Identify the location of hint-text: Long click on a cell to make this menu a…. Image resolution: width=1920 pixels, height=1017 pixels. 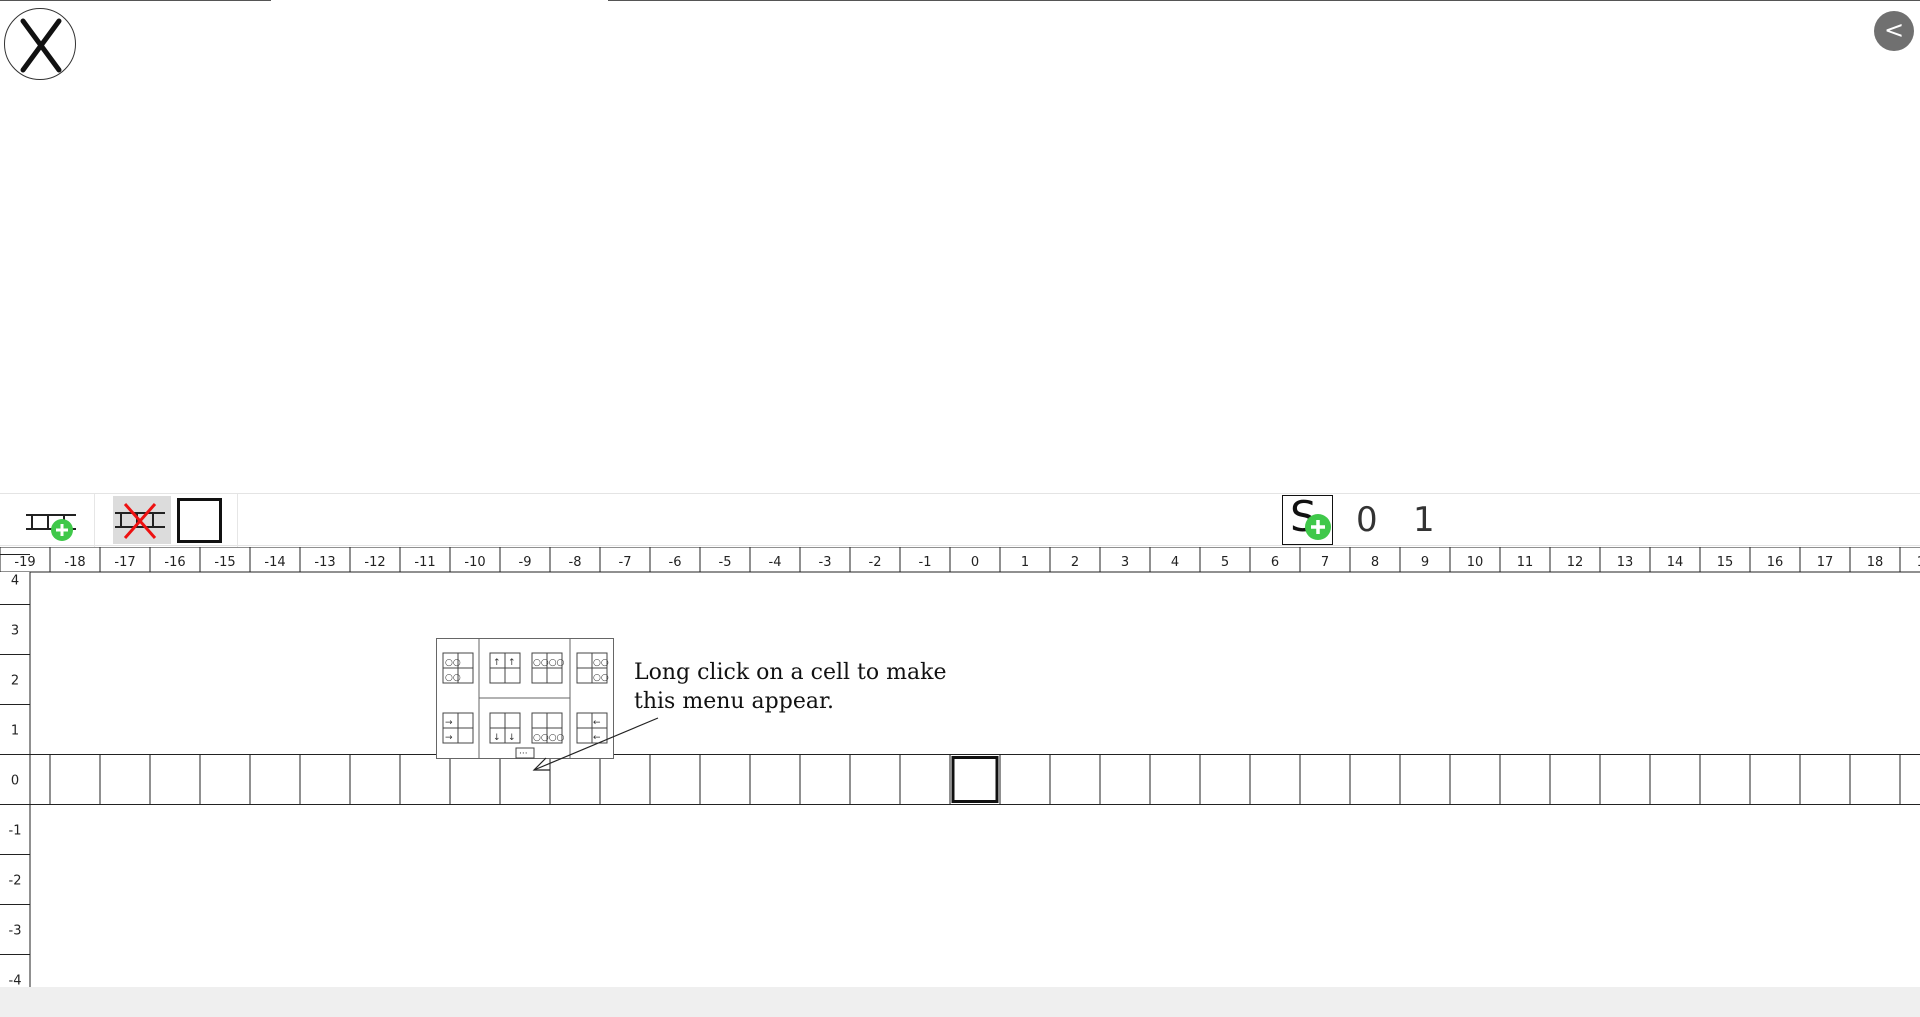
(790, 687).